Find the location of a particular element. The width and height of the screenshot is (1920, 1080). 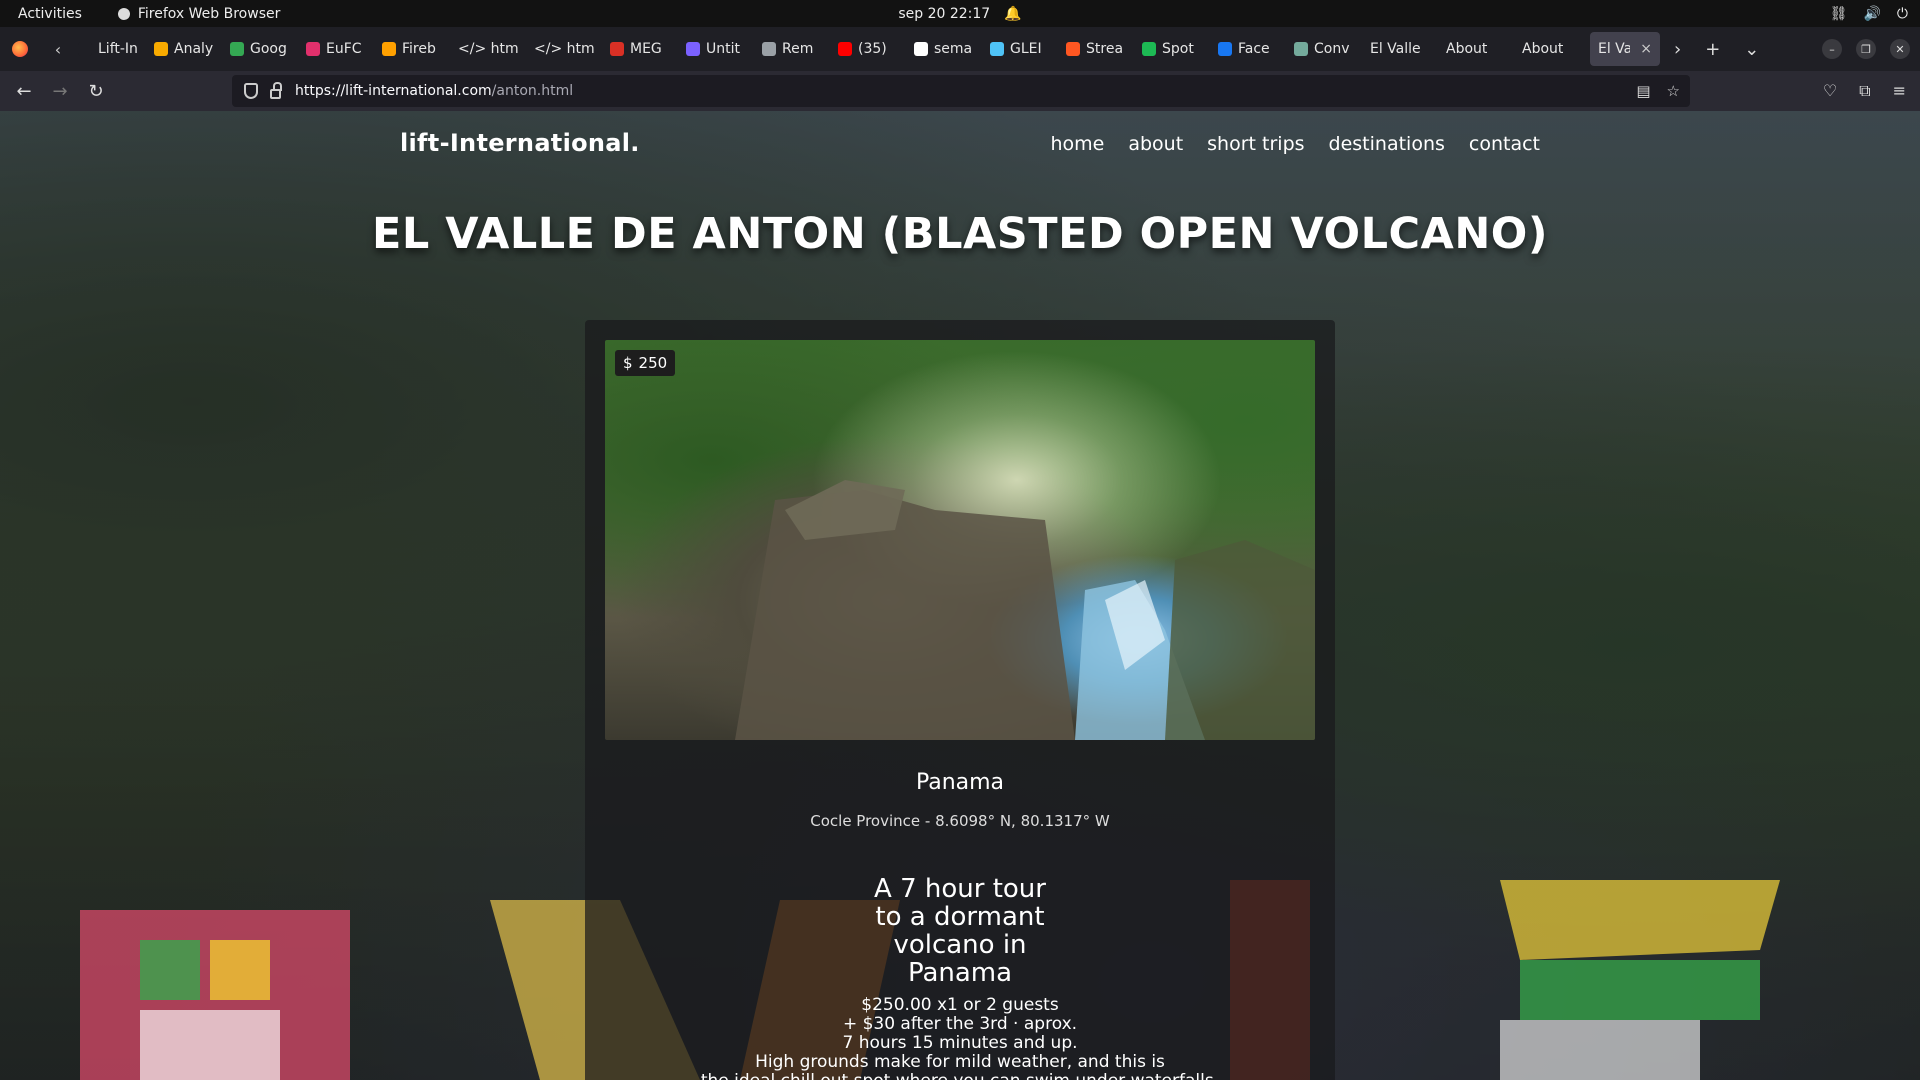

waterfall-illustration is located at coordinates (1025, 610).